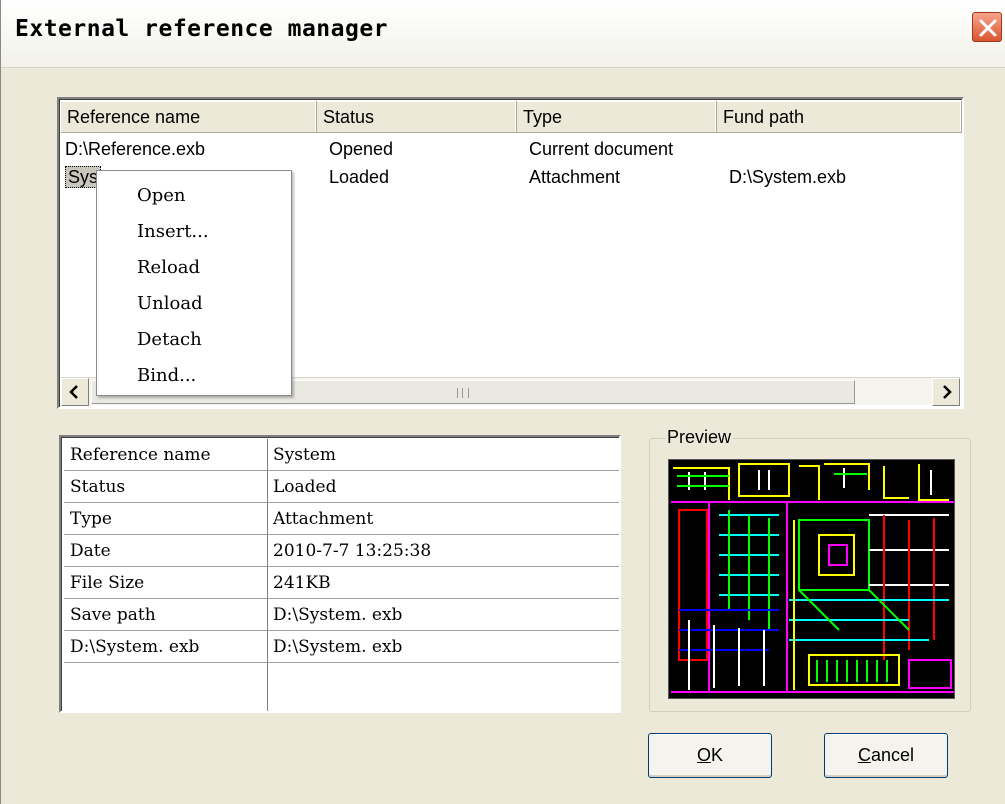 This screenshot has width=1005, height=804. Describe the element at coordinates (91, 519) in the screenshot. I see `detail-key: Type` at that location.